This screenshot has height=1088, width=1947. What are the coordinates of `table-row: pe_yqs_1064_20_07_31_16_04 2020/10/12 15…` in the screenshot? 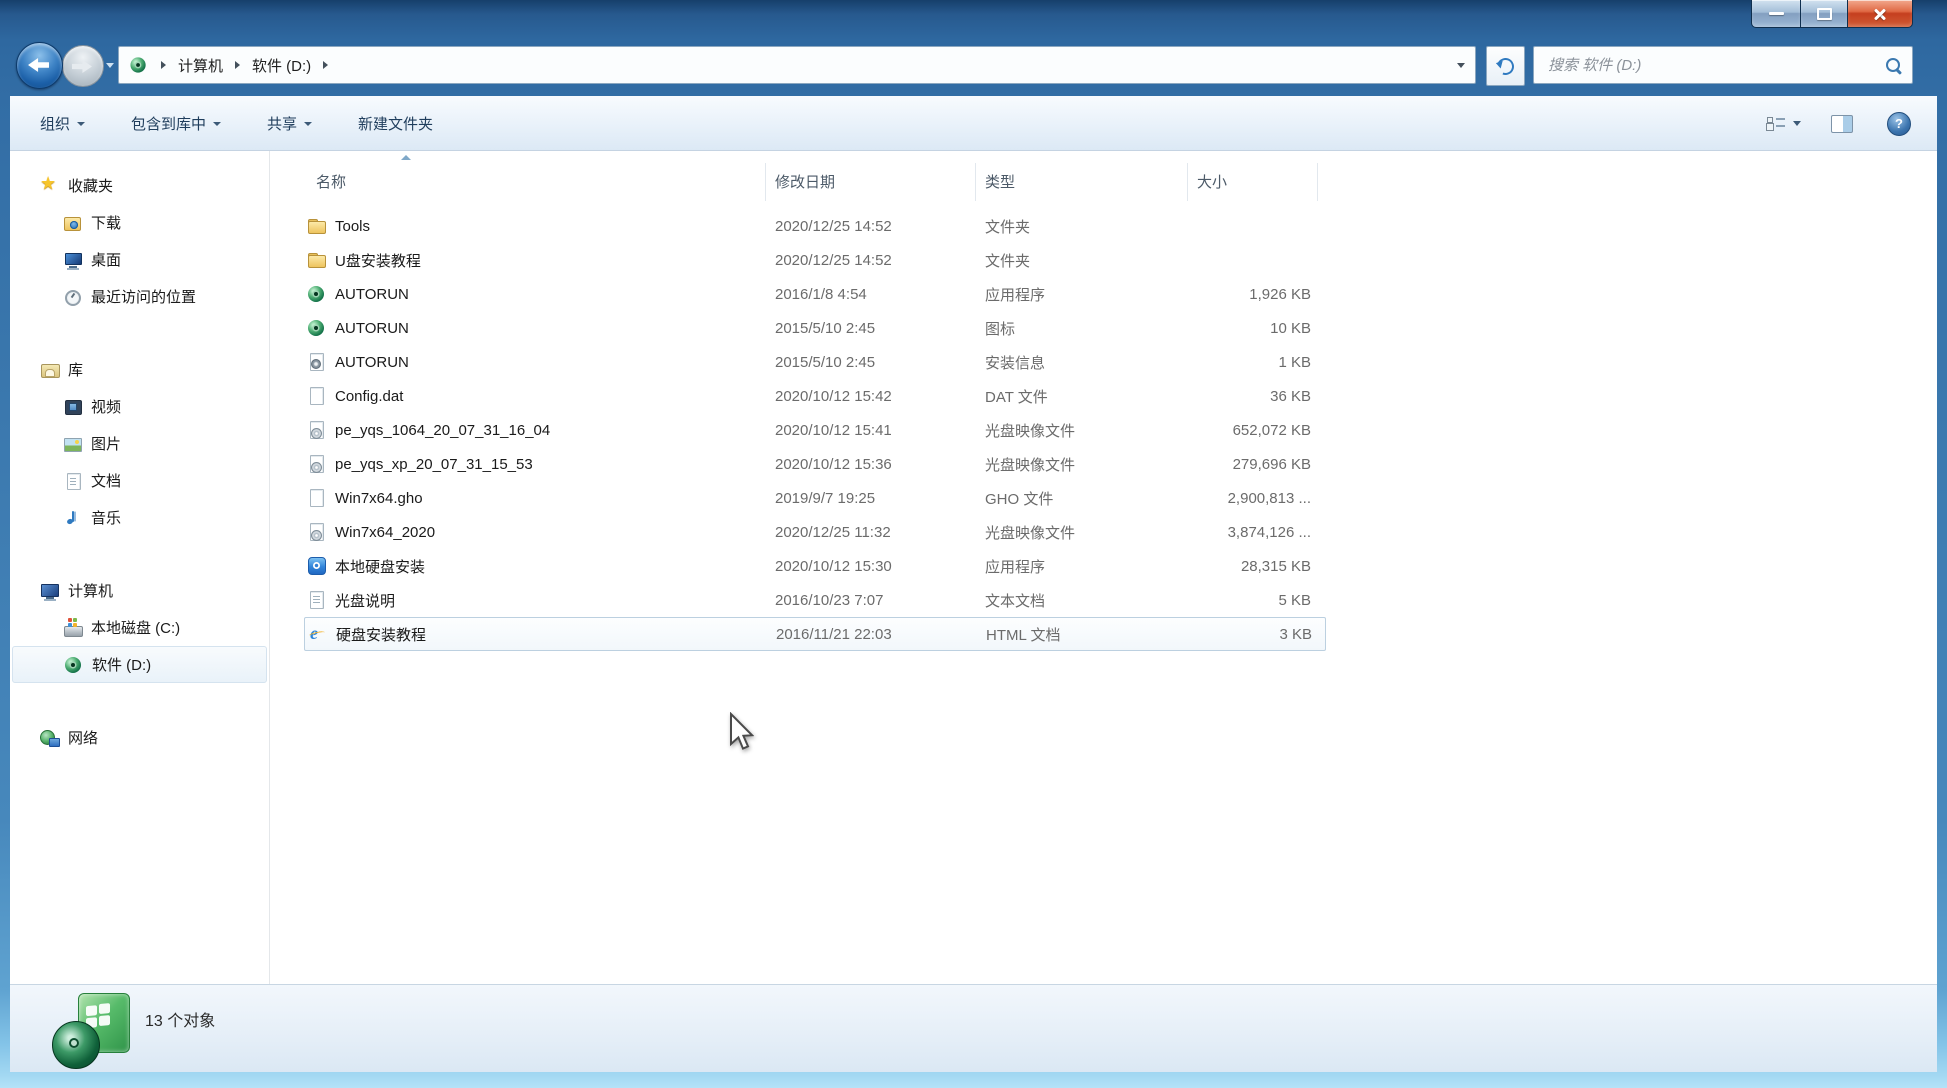 It's located at (1104, 430).